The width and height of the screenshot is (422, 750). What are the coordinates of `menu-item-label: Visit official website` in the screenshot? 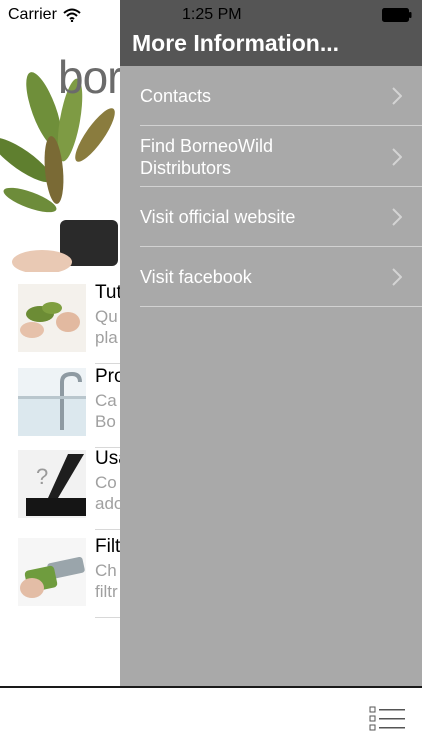 It's located at (218, 217).